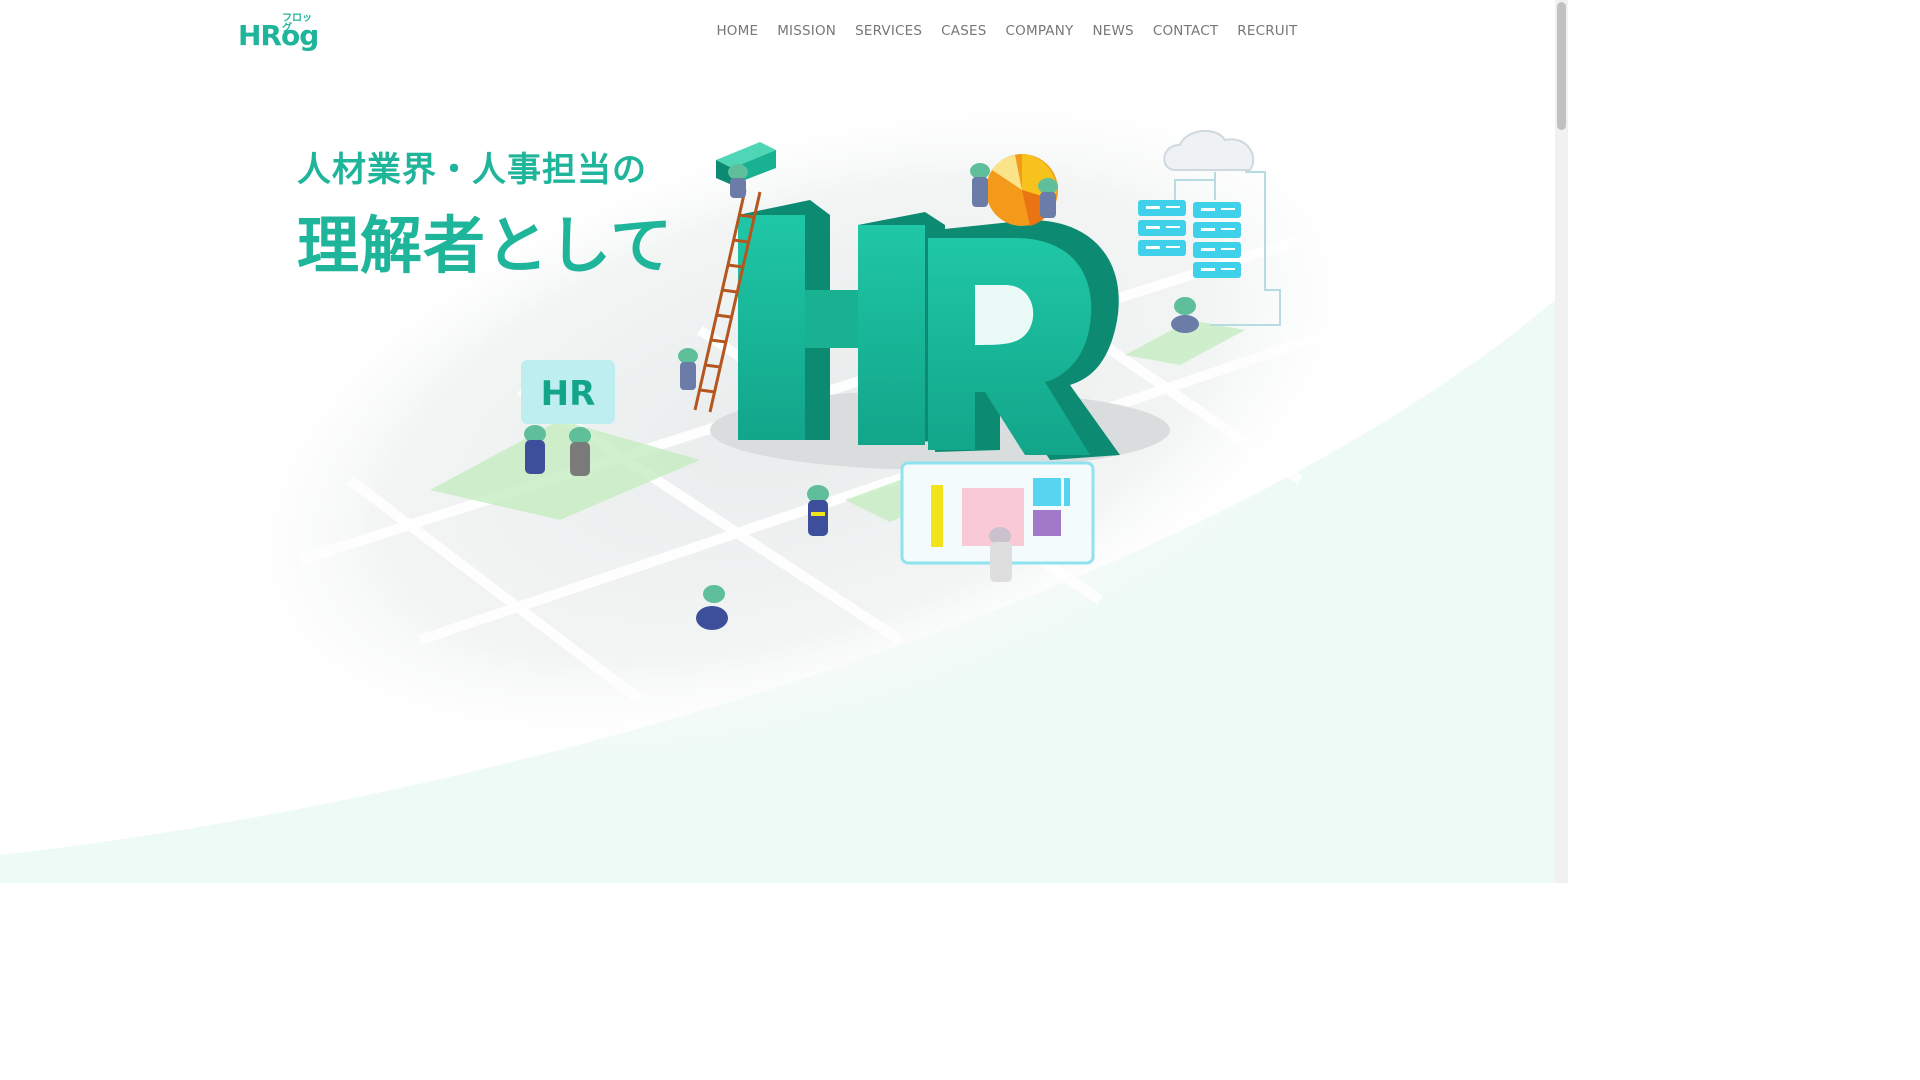 The height and width of the screenshot is (1080, 1920). I want to click on server-stack-icon, so click(1189, 239).